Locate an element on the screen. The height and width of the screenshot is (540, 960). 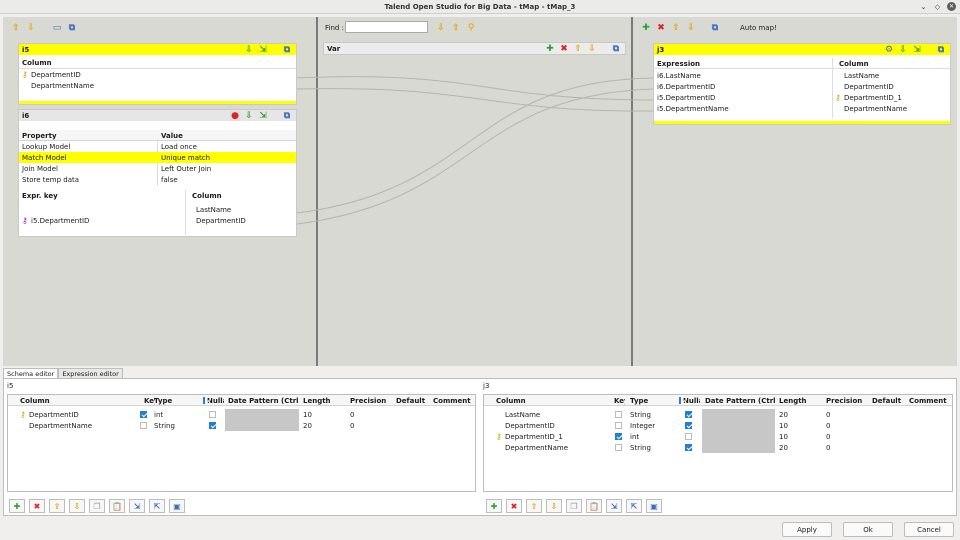
cancel-button: Cancel is located at coordinates (929, 529).